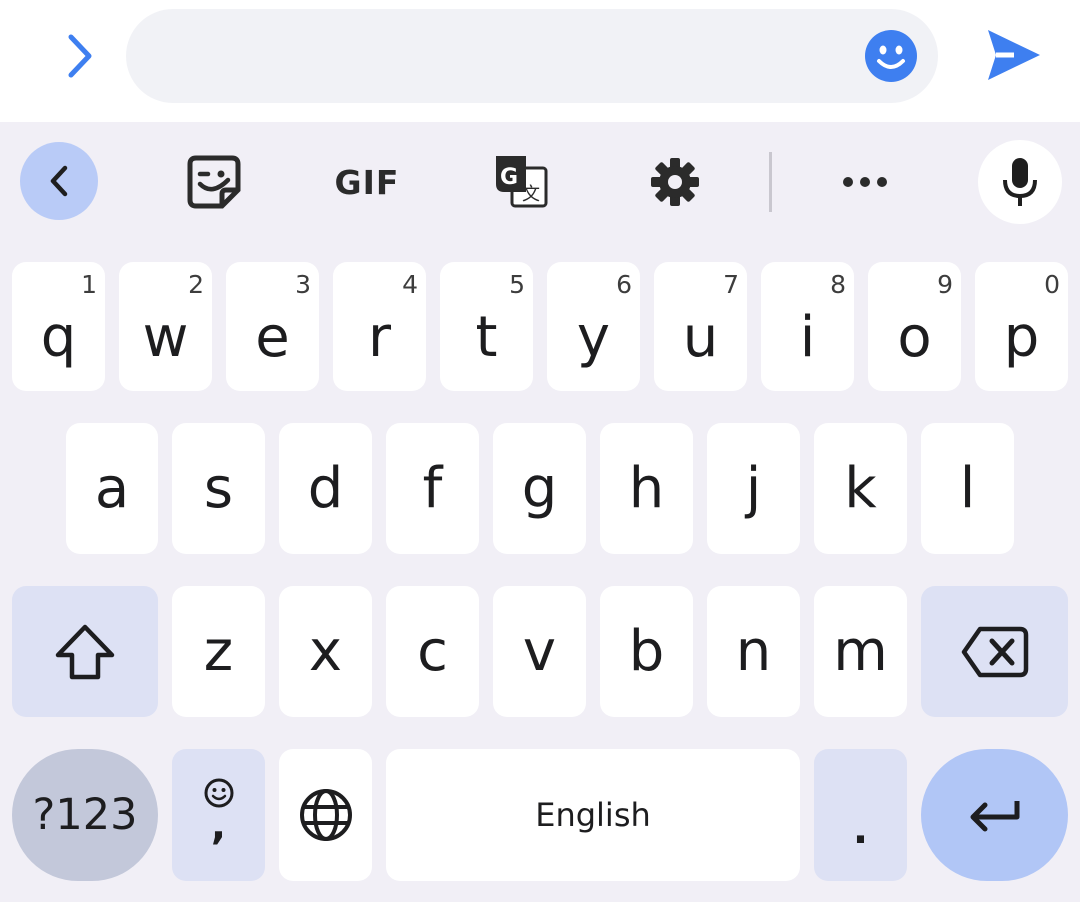 This screenshot has width=1080, height=902. What do you see at coordinates (700, 337) in the screenshot?
I see `key-letter: u` at bounding box center [700, 337].